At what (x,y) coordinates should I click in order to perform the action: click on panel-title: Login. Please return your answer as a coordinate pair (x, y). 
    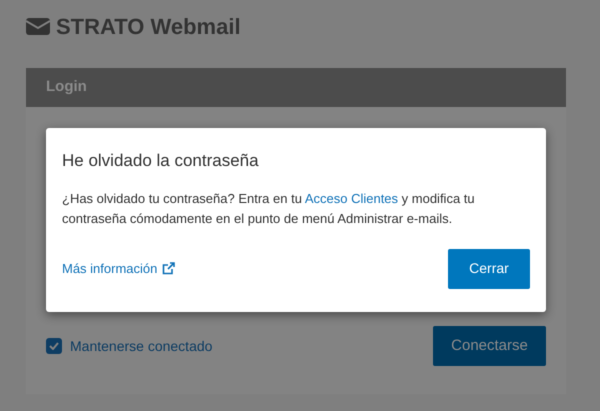
    Looking at the image, I should click on (66, 87).